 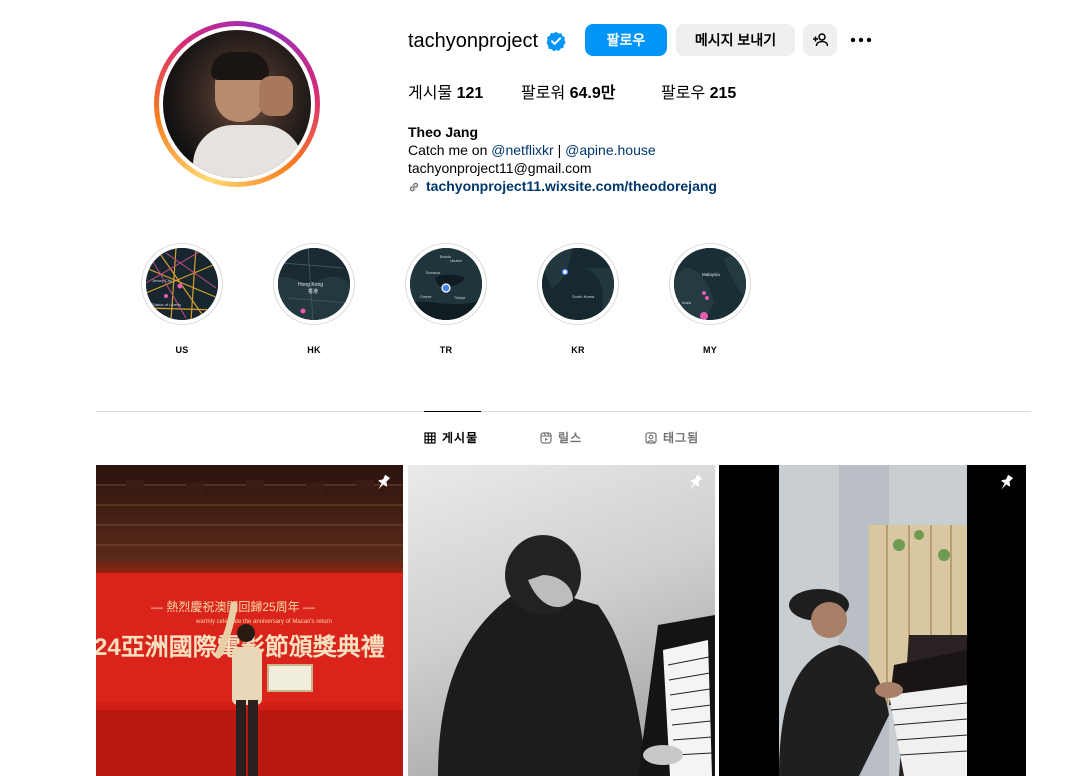 I want to click on post-thumbnail-piano-bw, so click(x=561, y=620).